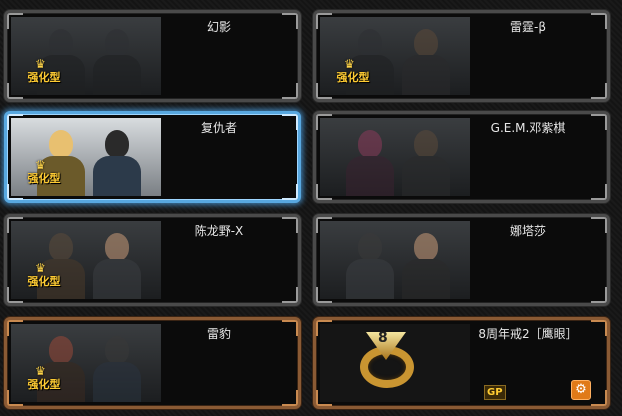  I want to click on item-card-anniversary-ring: 8 8周年戒2［鹰眼］ GP ⚙, so click(461, 363).